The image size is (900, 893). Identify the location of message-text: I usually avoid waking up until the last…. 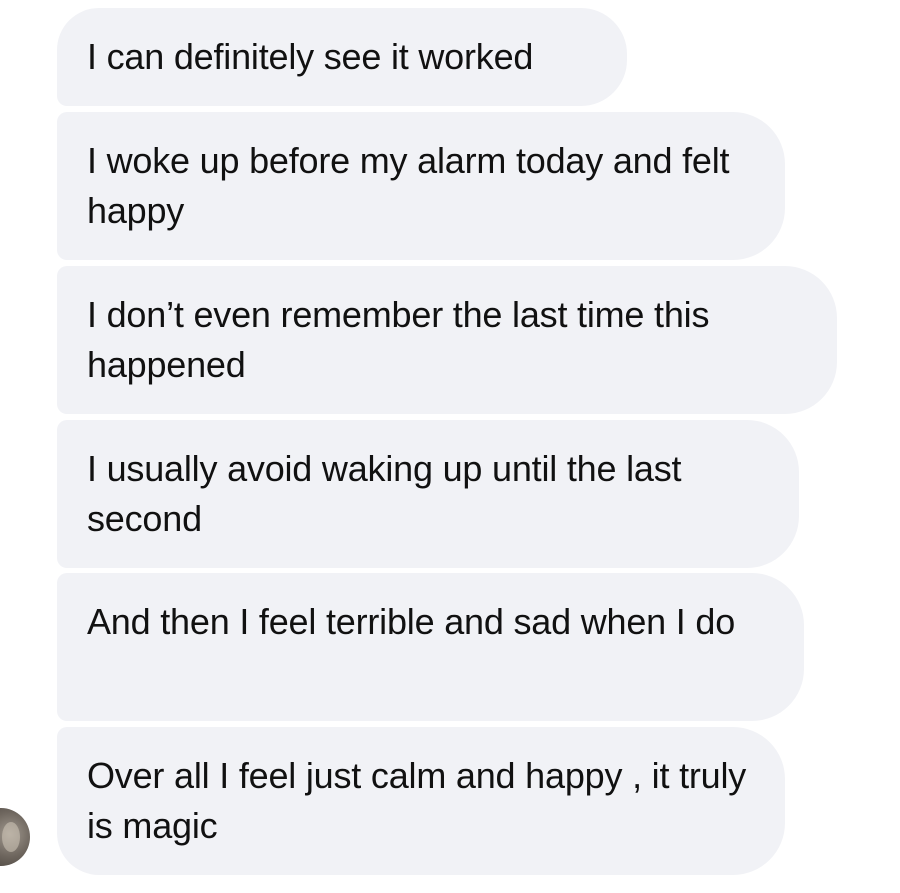
(384, 493).